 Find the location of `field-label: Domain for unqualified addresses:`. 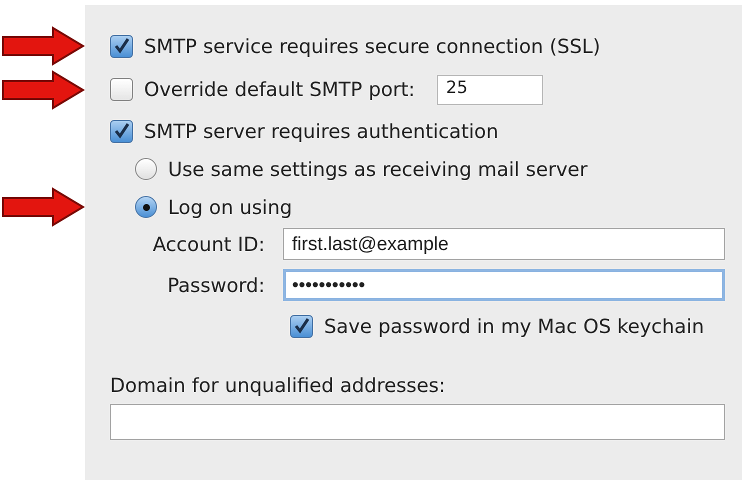

field-label: Domain for unqualified addresses: is located at coordinates (278, 385).